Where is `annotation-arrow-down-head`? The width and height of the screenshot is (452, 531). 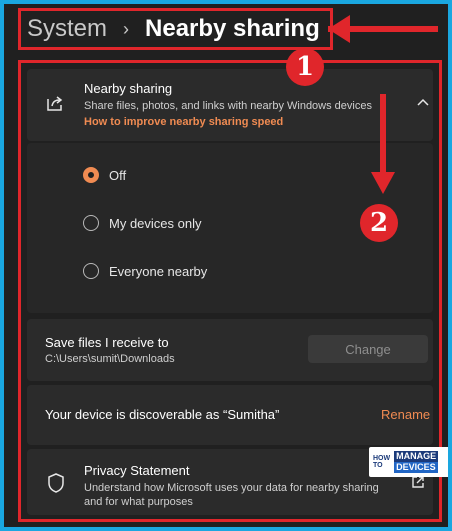
annotation-arrow-down-head is located at coordinates (383, 183).